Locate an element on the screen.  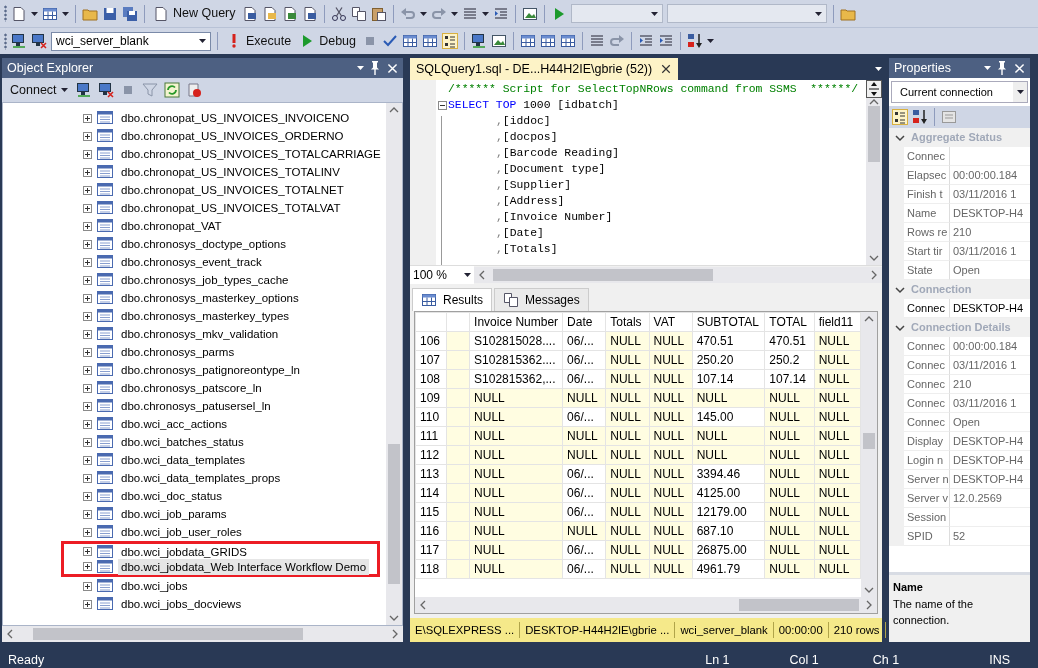
tree-item: dbo.wci_jobs_docviews is located at coordinates (181, 604).